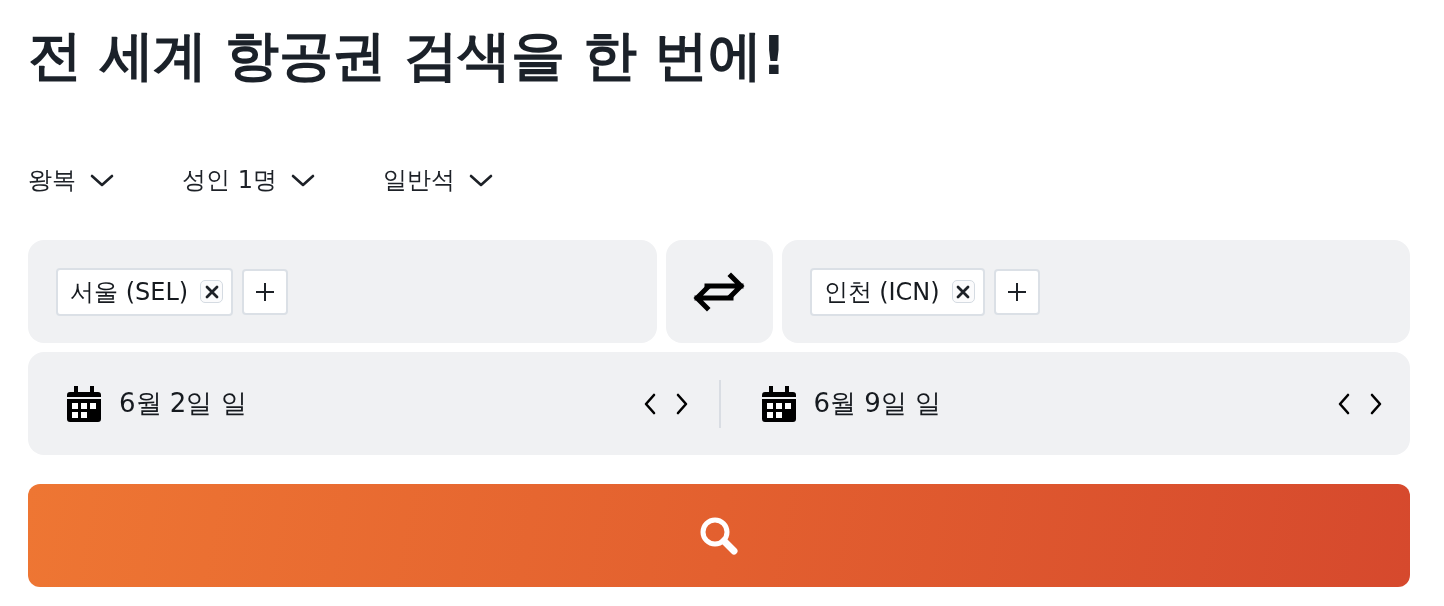  I want to click on dropdown-button: 일반석, so click(437, 180).